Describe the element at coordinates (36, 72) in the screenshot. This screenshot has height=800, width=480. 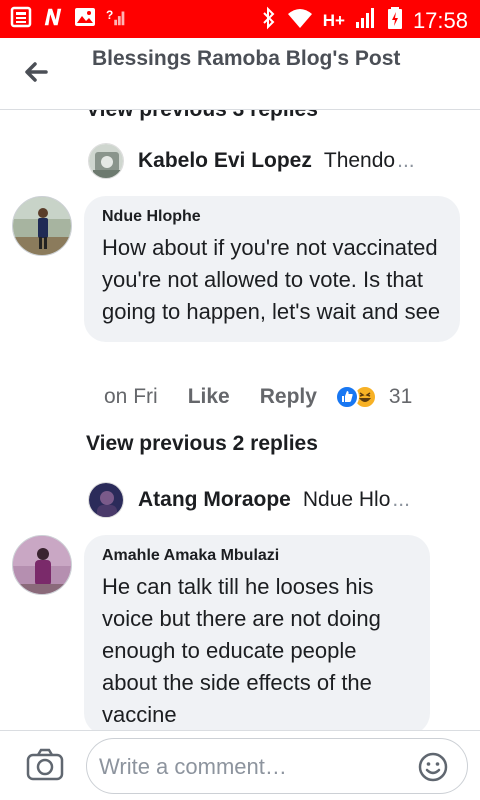
I see `back-arrow-icon` at that location.